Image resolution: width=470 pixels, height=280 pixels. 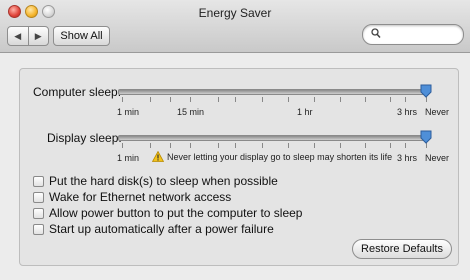 I want to click on search-icon, so click(x=376, y=35).